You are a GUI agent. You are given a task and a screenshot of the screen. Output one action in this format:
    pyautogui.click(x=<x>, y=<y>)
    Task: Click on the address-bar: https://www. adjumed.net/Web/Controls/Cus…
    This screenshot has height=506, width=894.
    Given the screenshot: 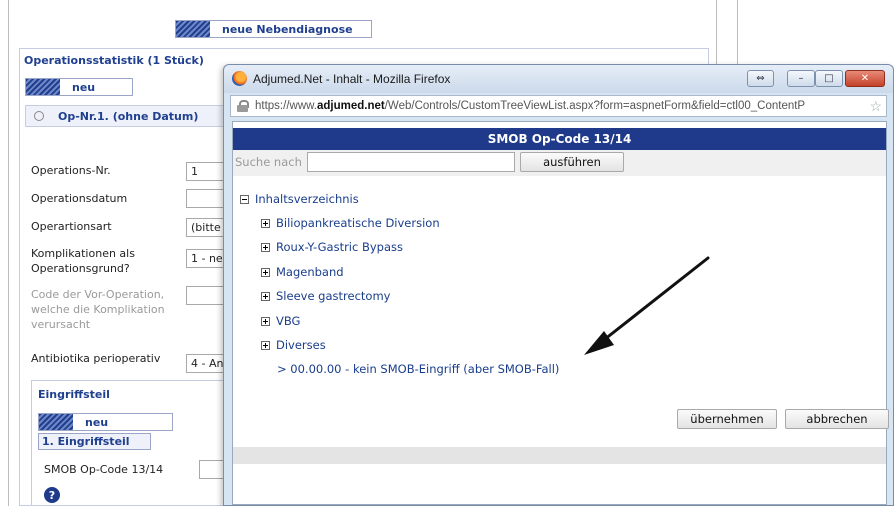 What is the action you would take?
    pyautogui.click(x=558, y=106)
    